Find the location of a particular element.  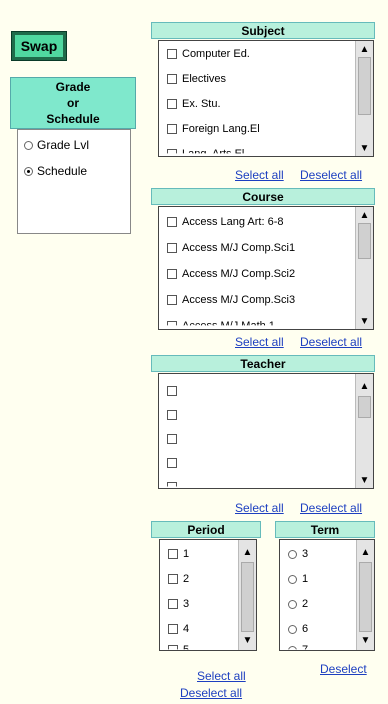

grade-or-schedule-title-line: Grade is located at coordinates (73, 87).